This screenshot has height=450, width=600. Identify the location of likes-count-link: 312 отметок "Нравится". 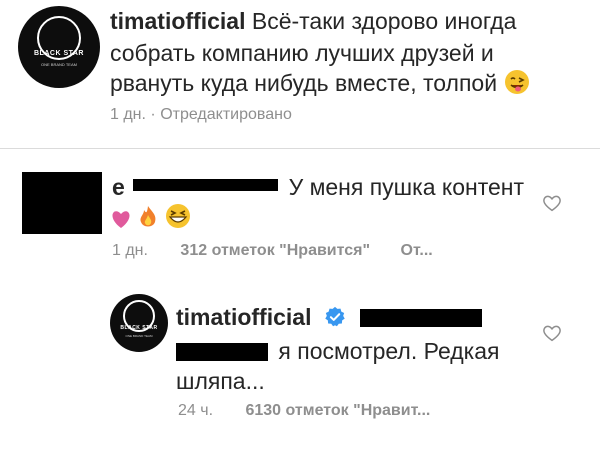
(275, 250).